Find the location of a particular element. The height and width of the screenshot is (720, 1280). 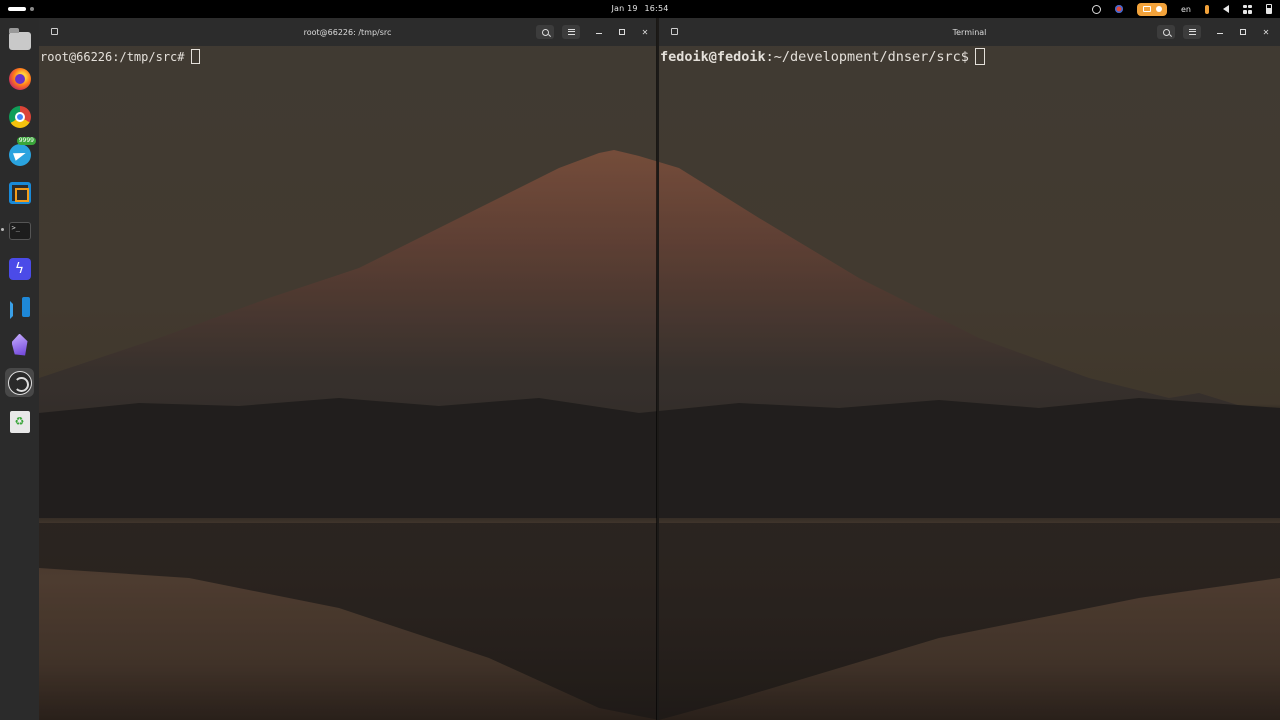

microphone-icon is located at coordinates (1207, 9).